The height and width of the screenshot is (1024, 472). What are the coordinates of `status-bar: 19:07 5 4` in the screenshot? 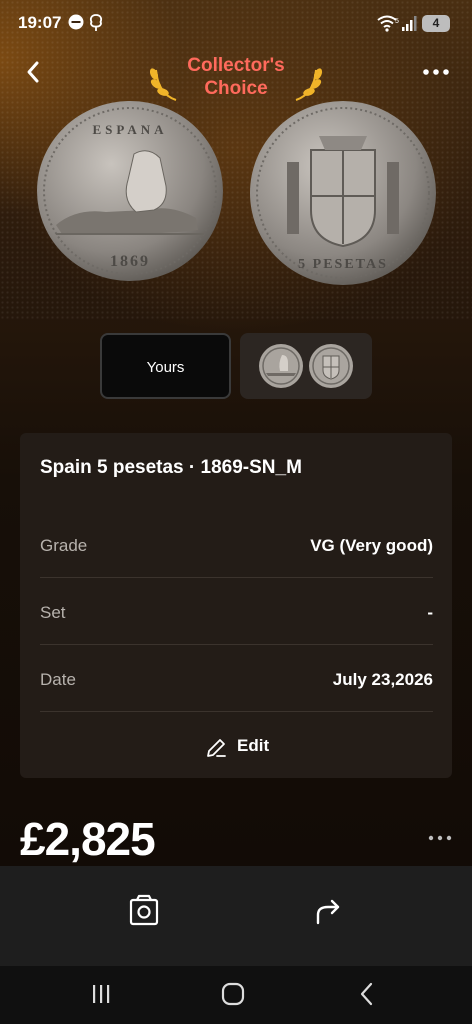 It's located at (236, 24).